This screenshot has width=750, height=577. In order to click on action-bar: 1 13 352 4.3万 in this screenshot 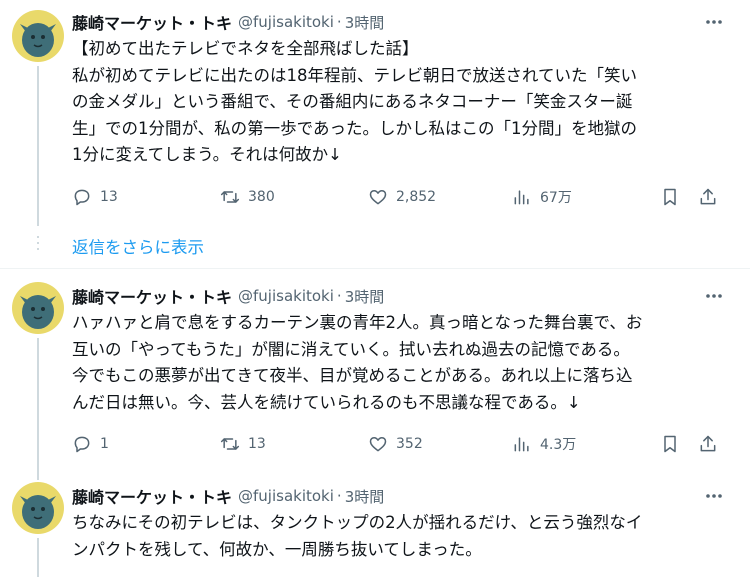, I will do `click(397, 444)`.